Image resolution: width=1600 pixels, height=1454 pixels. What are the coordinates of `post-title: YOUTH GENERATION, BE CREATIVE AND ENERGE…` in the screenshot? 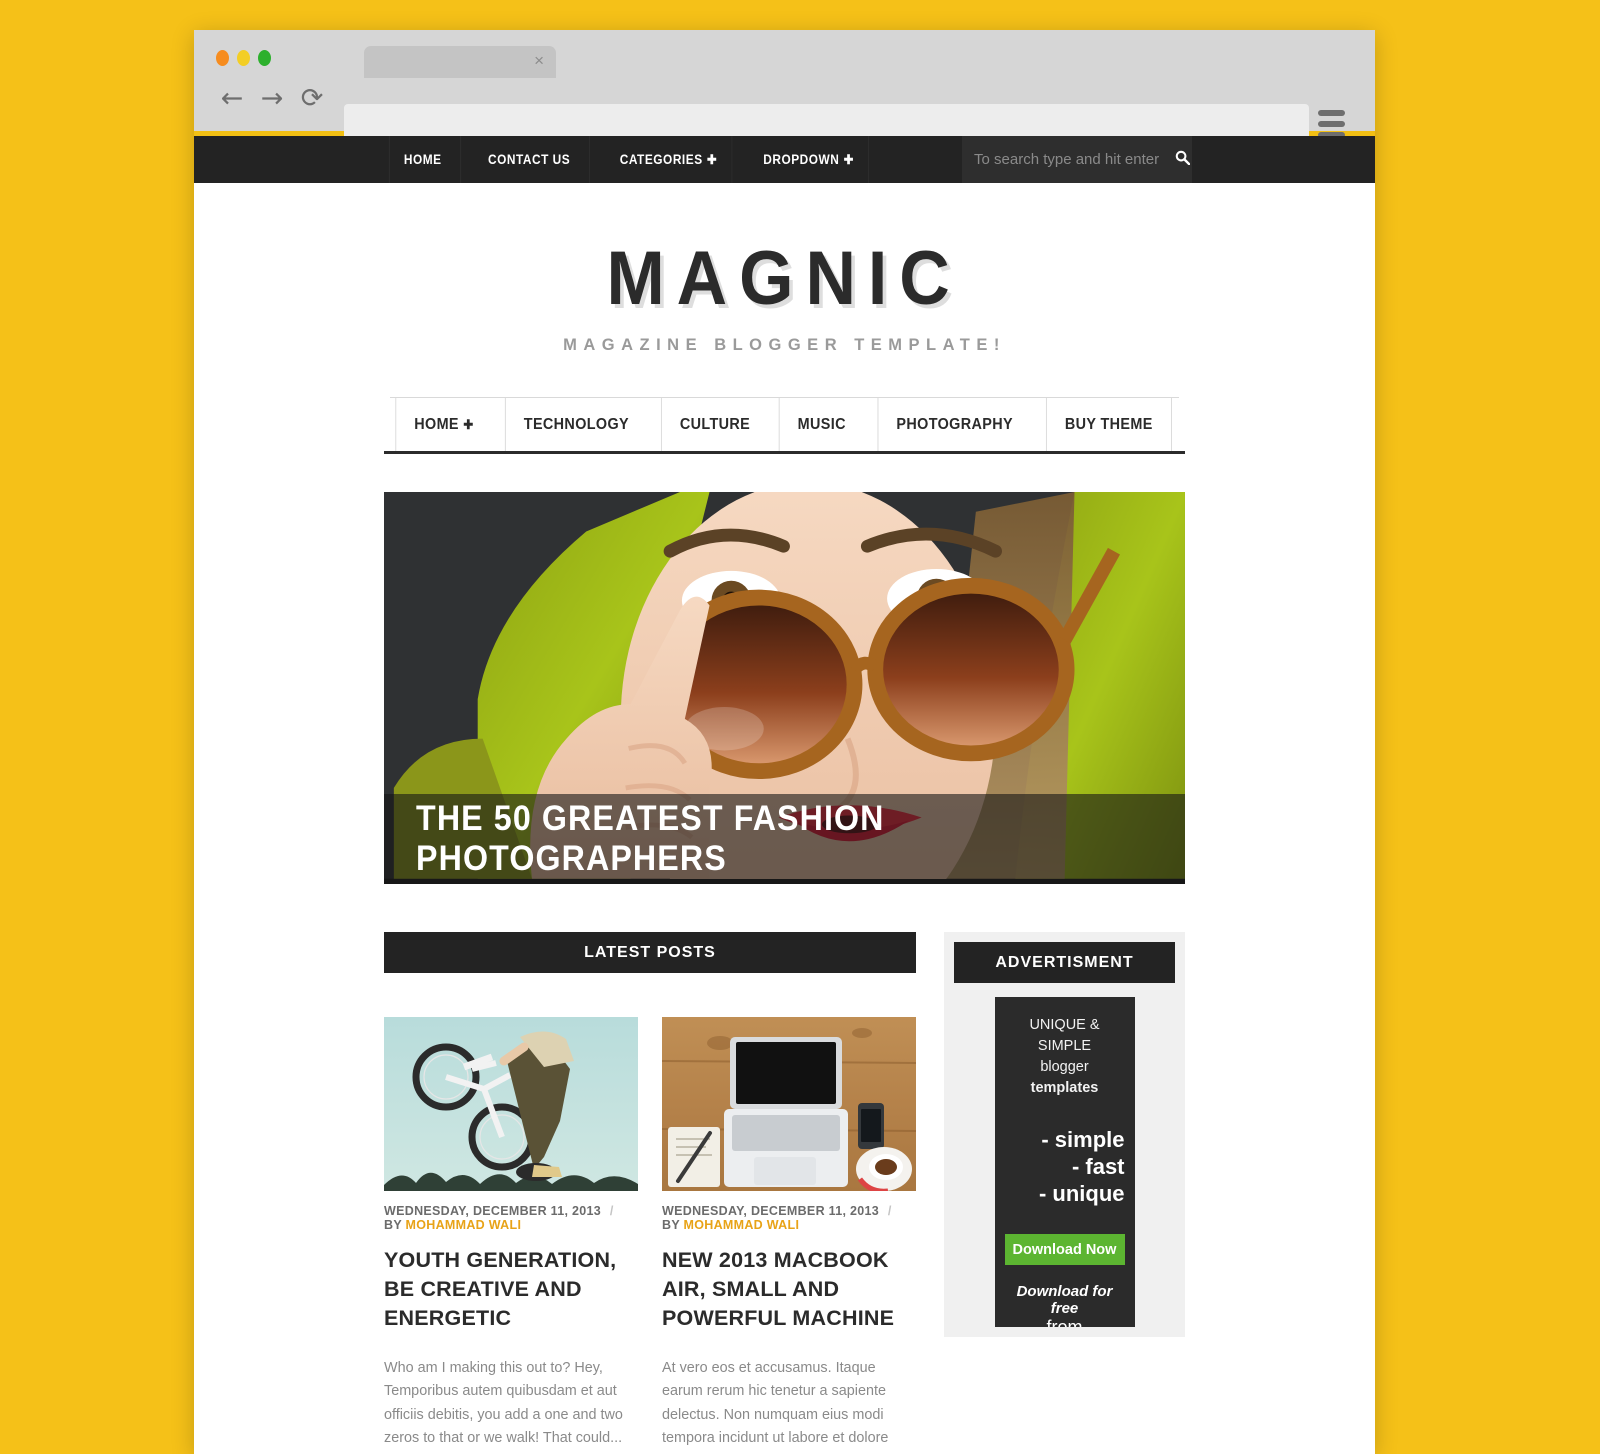 It's located at (511, 1289).